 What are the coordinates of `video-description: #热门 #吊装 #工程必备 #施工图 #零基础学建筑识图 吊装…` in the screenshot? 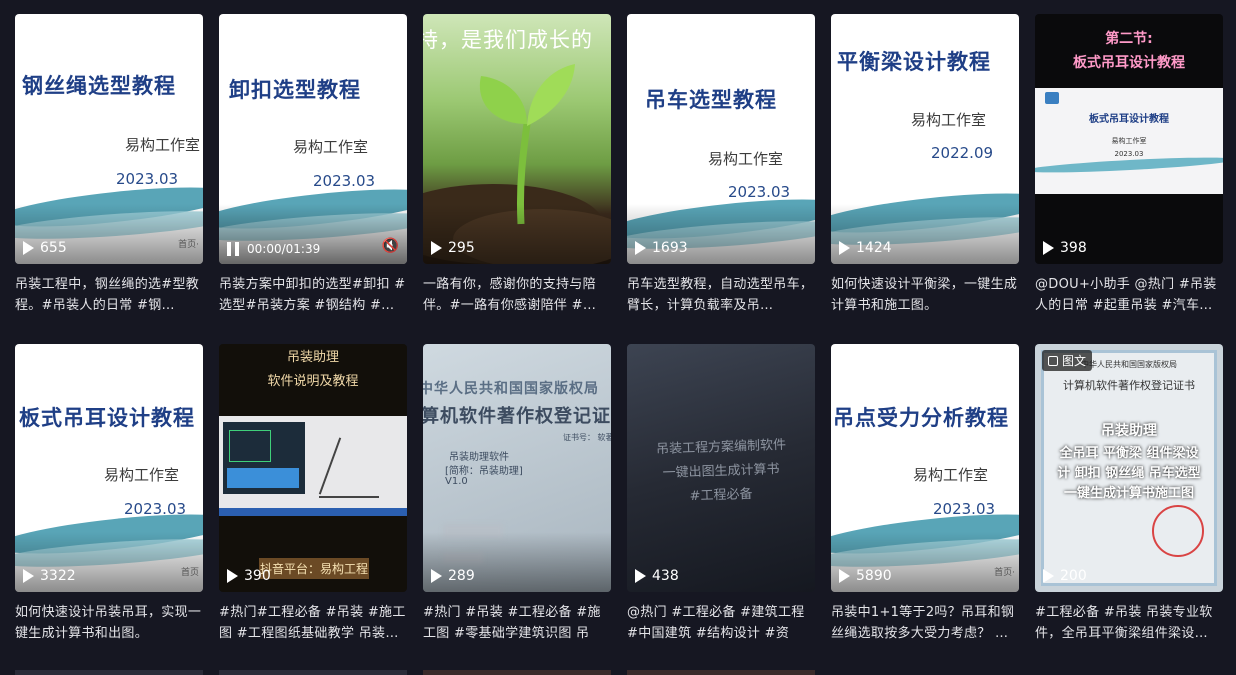 It's located at (517, 623).